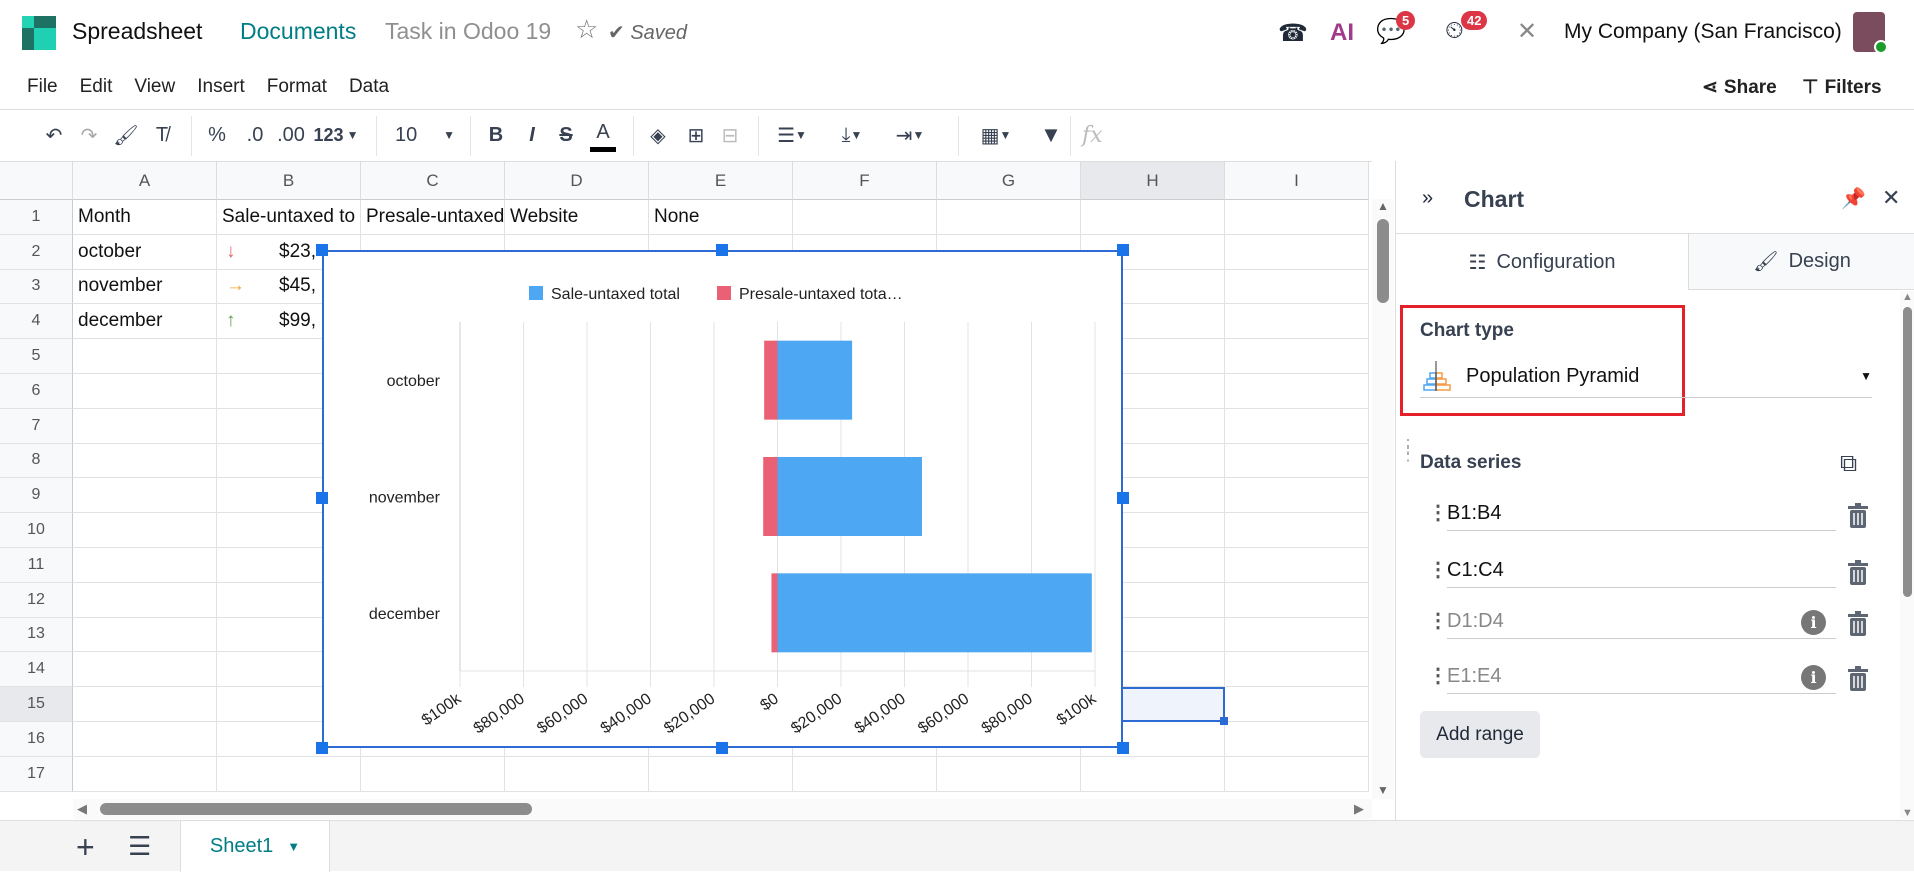 Image resolution: width=1914 pixels, height=872 pixels. I want to click on row-header-14: 14, so click(36, 670).